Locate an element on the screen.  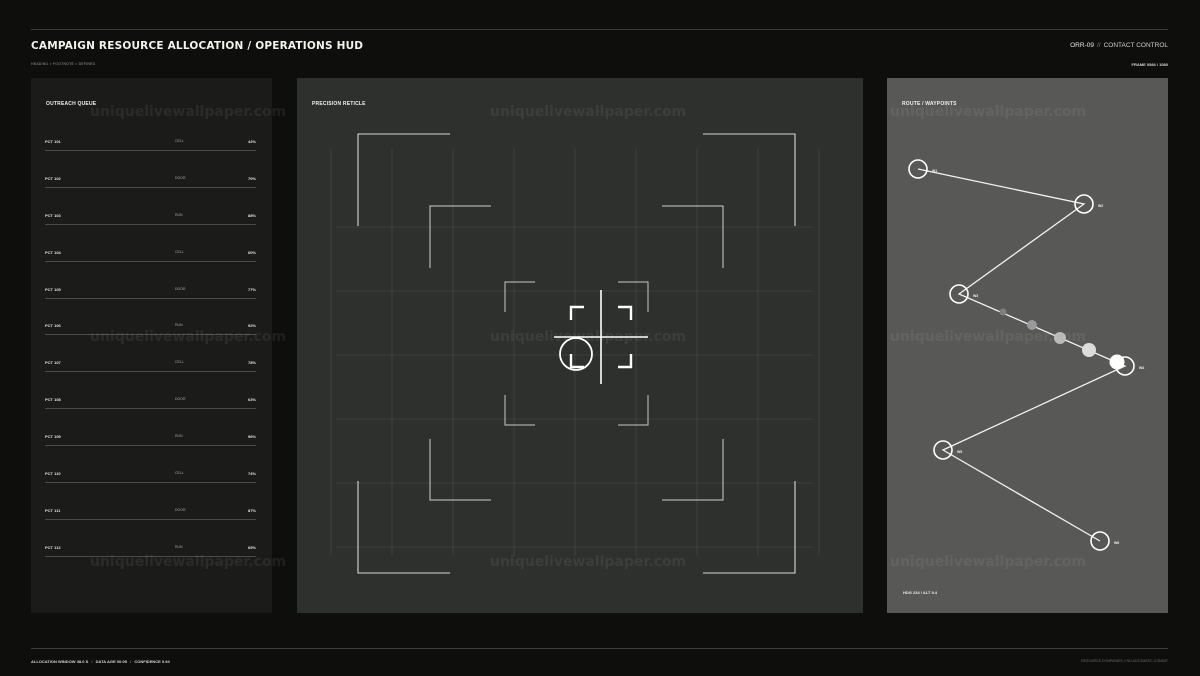
waypoint-label: W6 is located at coordinates (1116, 543).